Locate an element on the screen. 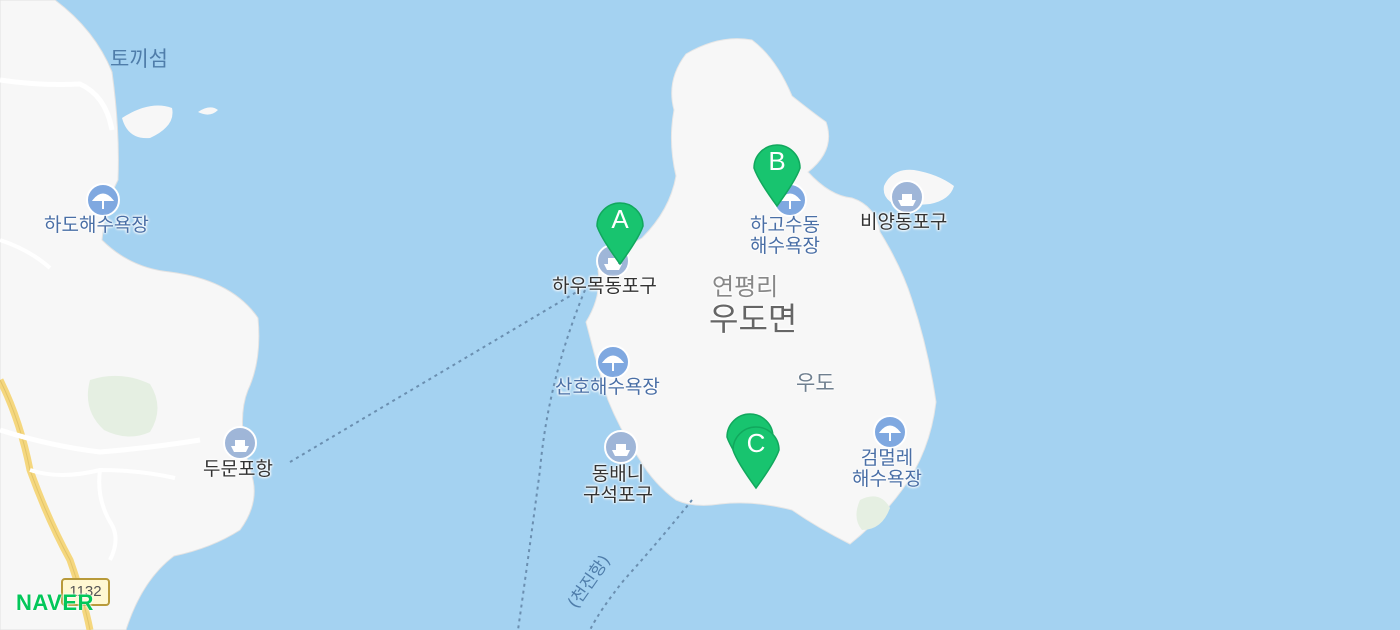  marker-letter-c: C is located at coordinates (756, 443).